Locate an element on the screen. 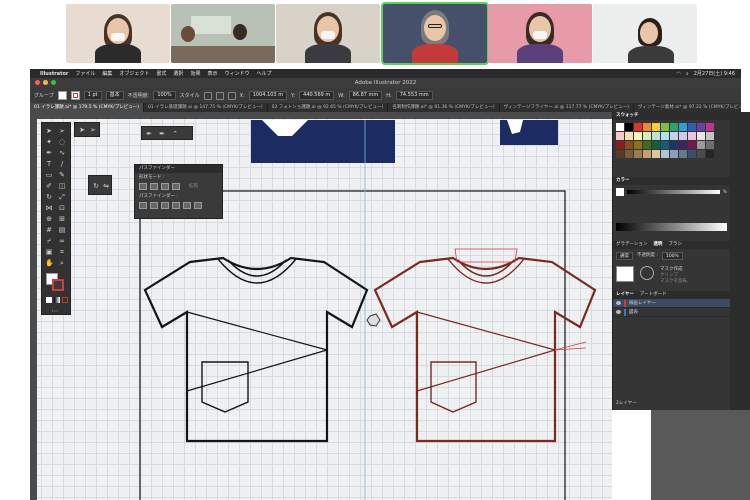  float-reflect-icon: ⇋ is located at coordinates (106, 186).